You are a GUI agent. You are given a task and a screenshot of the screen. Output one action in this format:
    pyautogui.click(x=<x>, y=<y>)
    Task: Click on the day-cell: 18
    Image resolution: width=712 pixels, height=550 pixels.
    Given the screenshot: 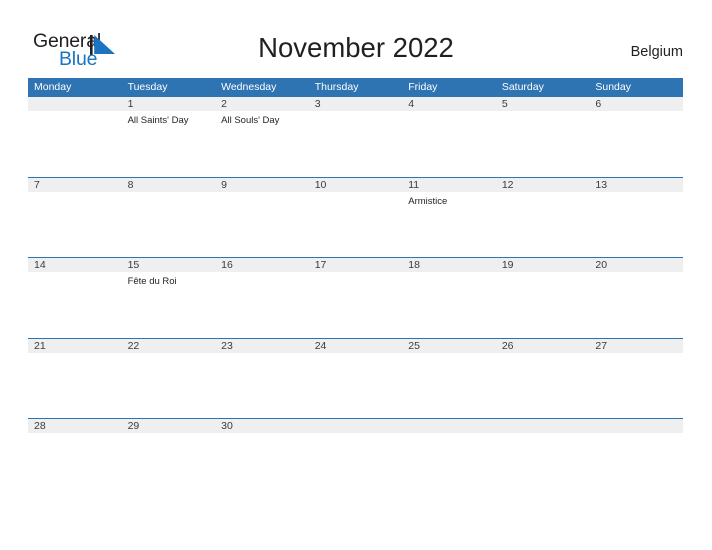 What is the action you would take?
    pyautogui.click(x=449, y=297)
    